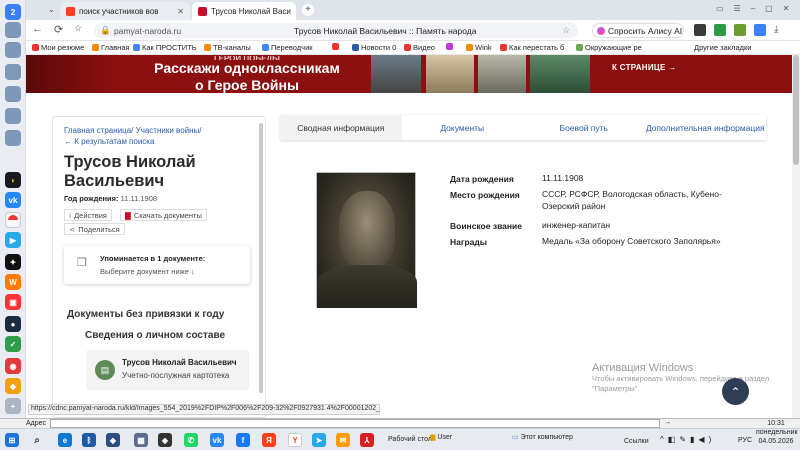  What do you see at coordinates (243, 440) in the screenshot?
I see `facebook-icon: f` at bounding box center [243, 440].